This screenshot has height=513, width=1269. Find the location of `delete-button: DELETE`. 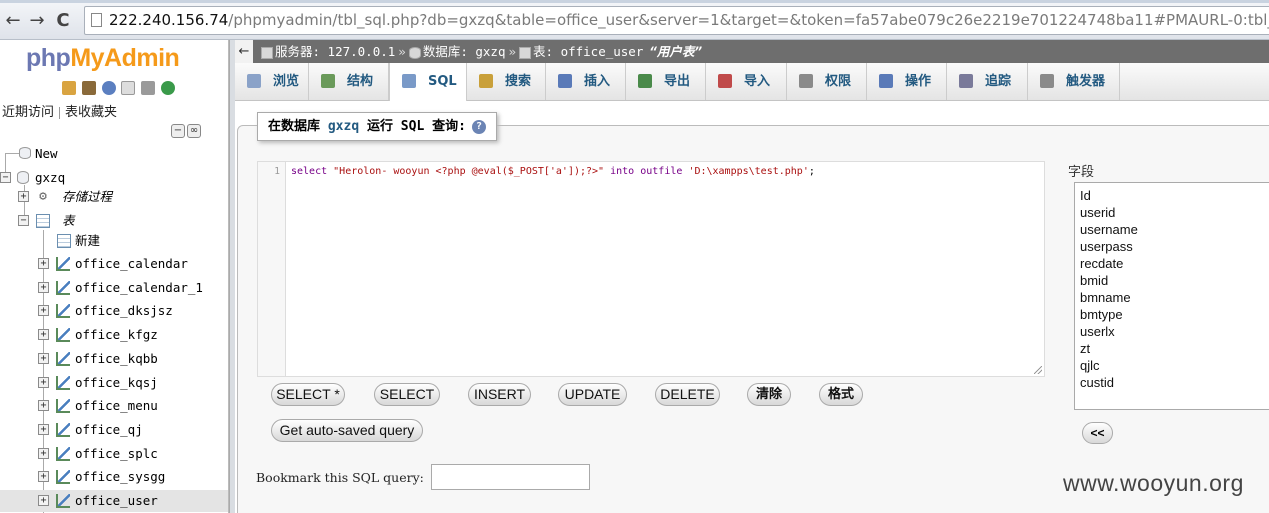

delete-button: DELETE is located at coordinates (687, 394).